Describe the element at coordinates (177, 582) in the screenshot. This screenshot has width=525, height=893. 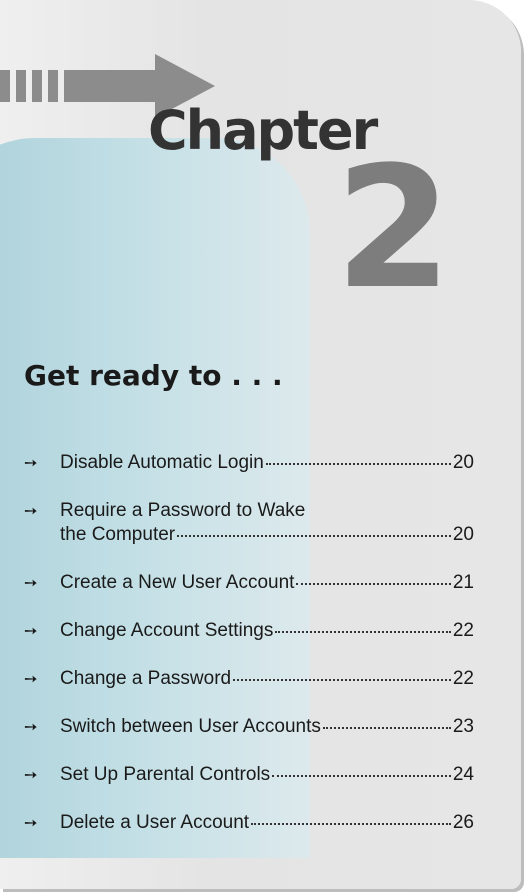
I see `toc-item-label: Create a New User Account` at that location.